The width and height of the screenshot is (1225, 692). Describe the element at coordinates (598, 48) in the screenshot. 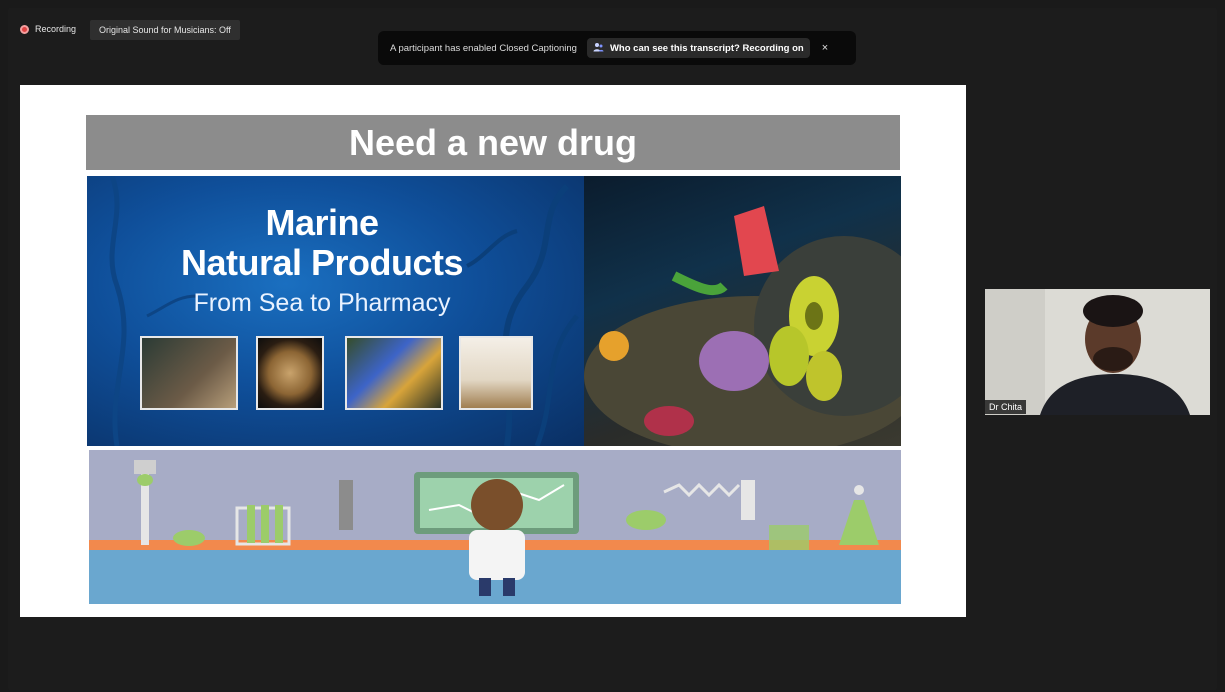

I see `people-icon` at that location.